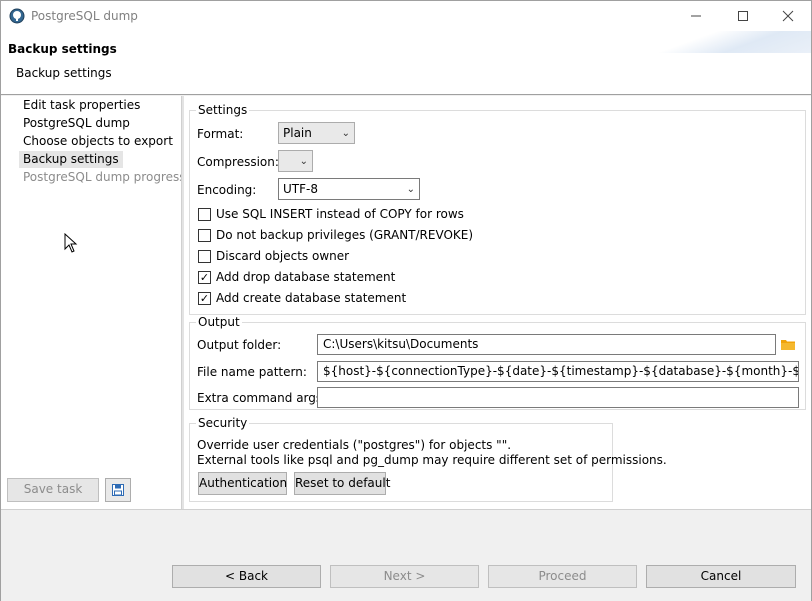  I want to click on minimize-icon, so click(696, 16).